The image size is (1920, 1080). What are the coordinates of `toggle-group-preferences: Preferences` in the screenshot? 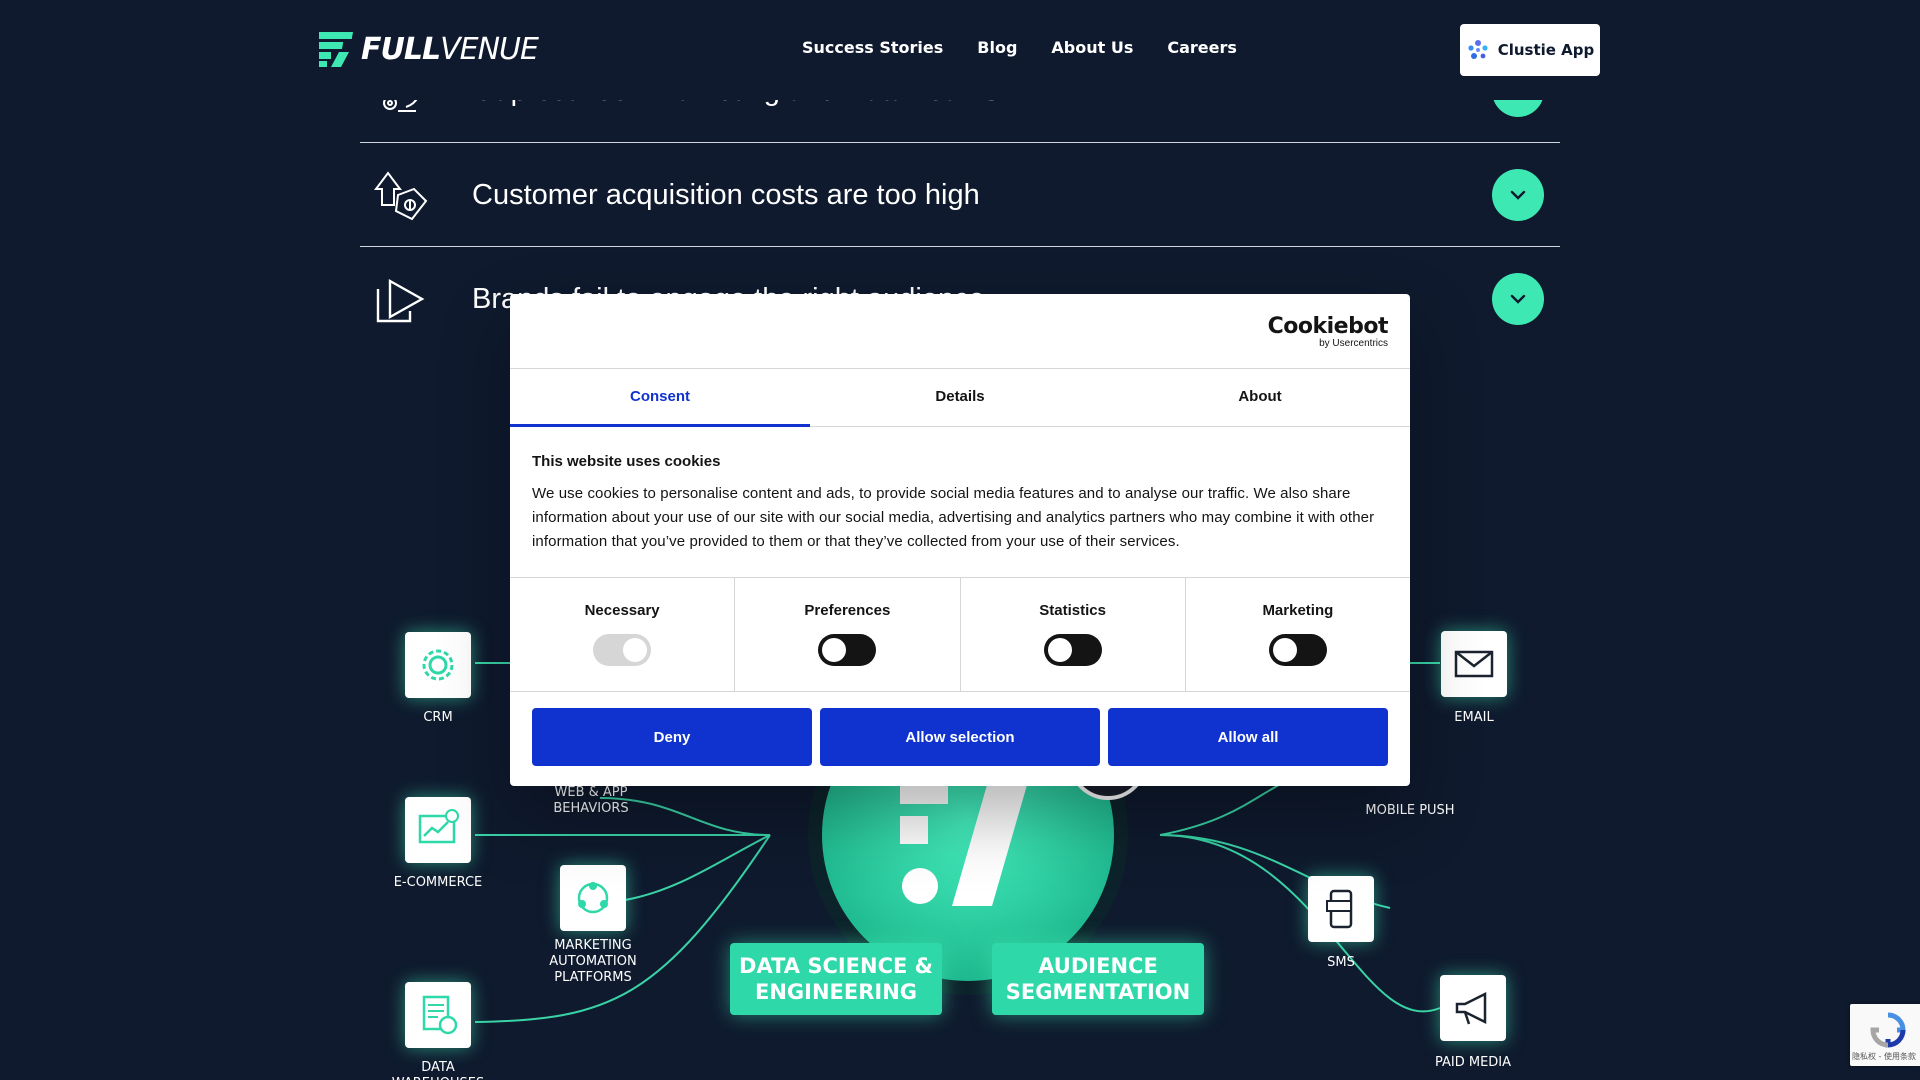 It's located at (848, 634).